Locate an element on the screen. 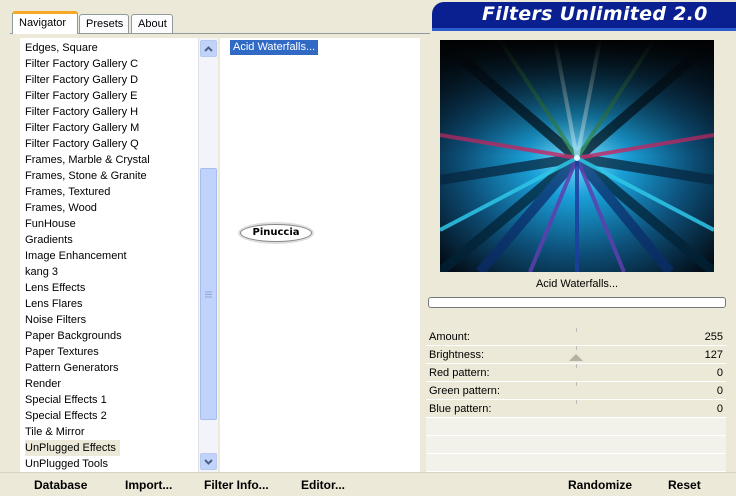 Image resolution: width=736 pixels, height=496 pixels. tab-navigator: Navigator is located at coordinates (45, 22).